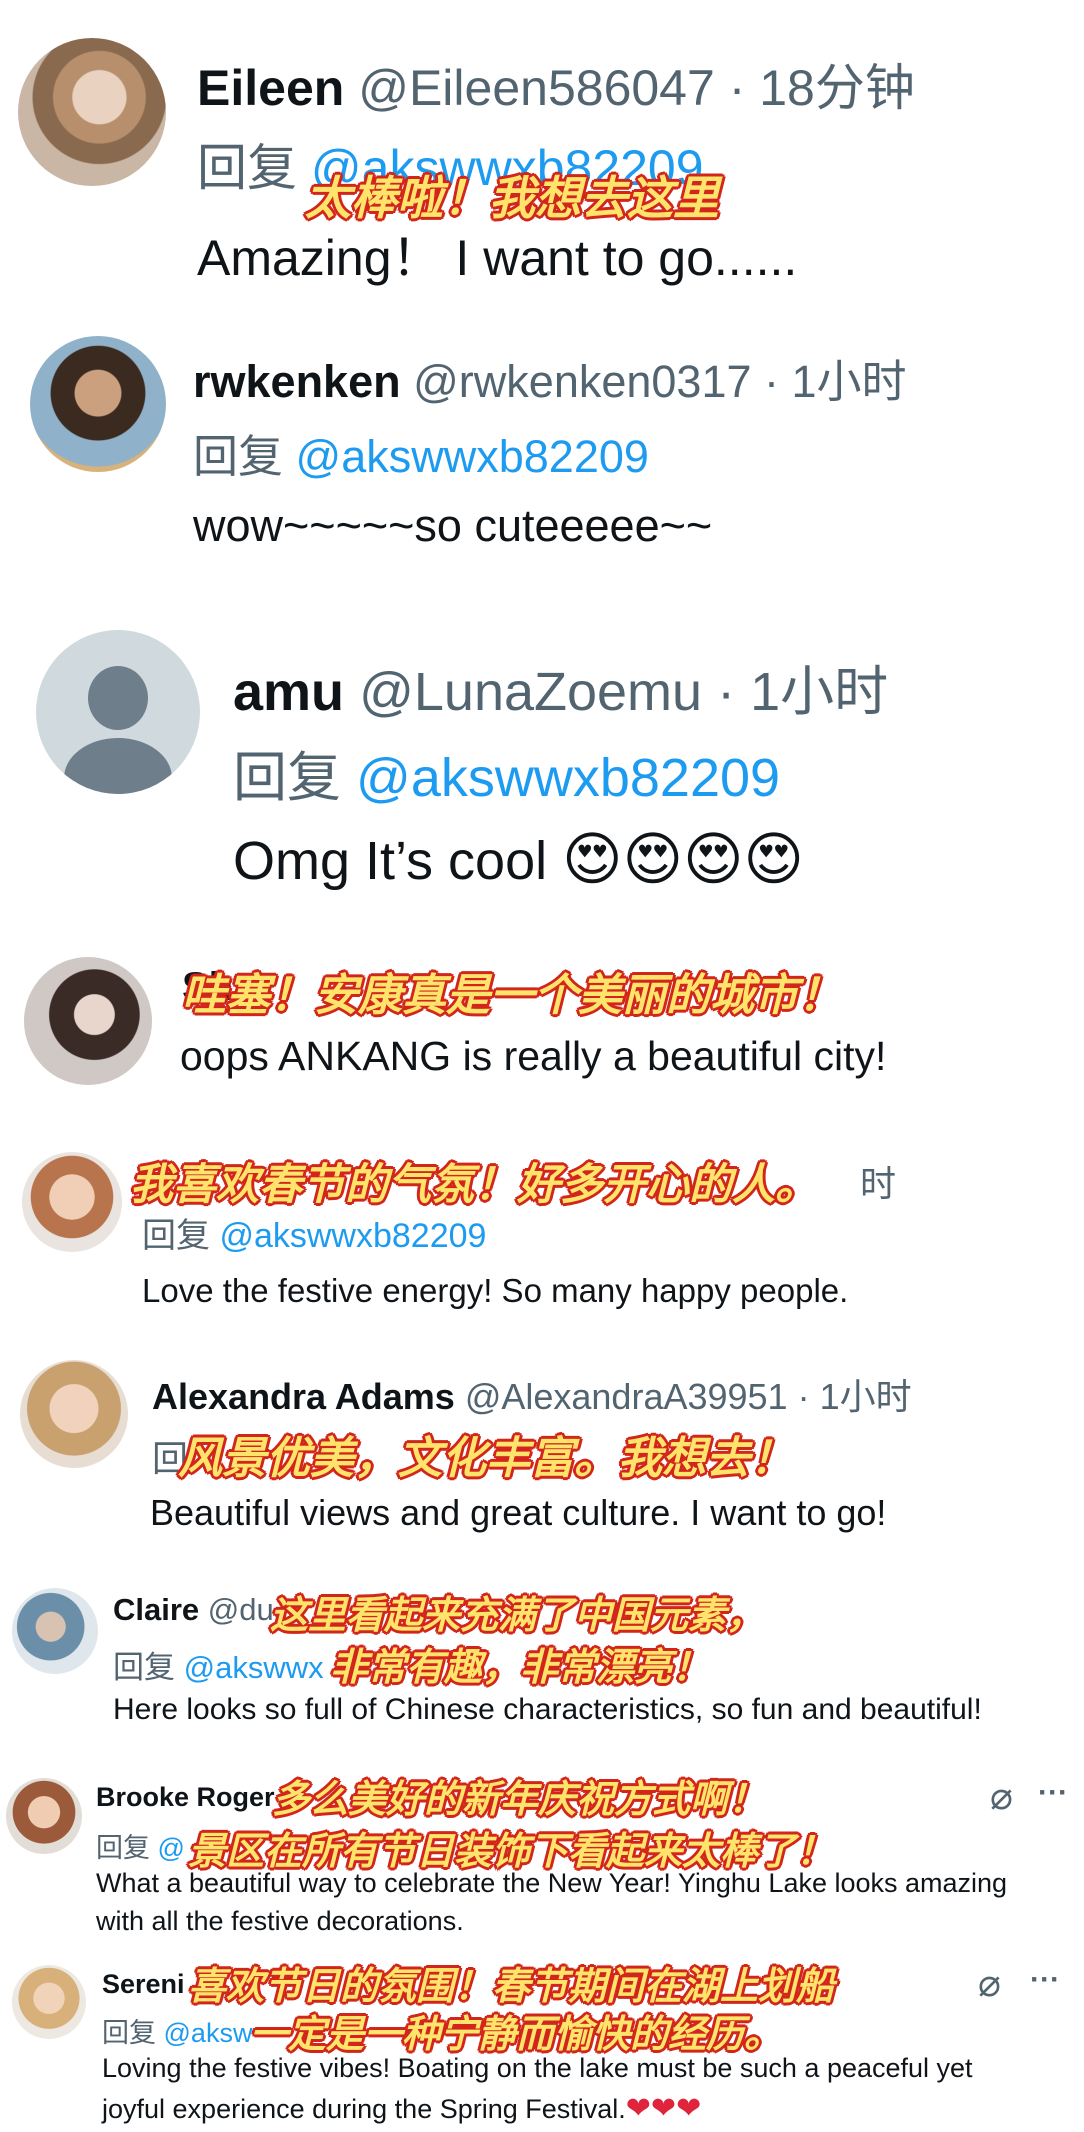 The height and width of the screenshot is (2132, 1084). I want to click on comment-header: Alexandra Adams @AlexandraA39951 · 1小时, so click(532, 1394).